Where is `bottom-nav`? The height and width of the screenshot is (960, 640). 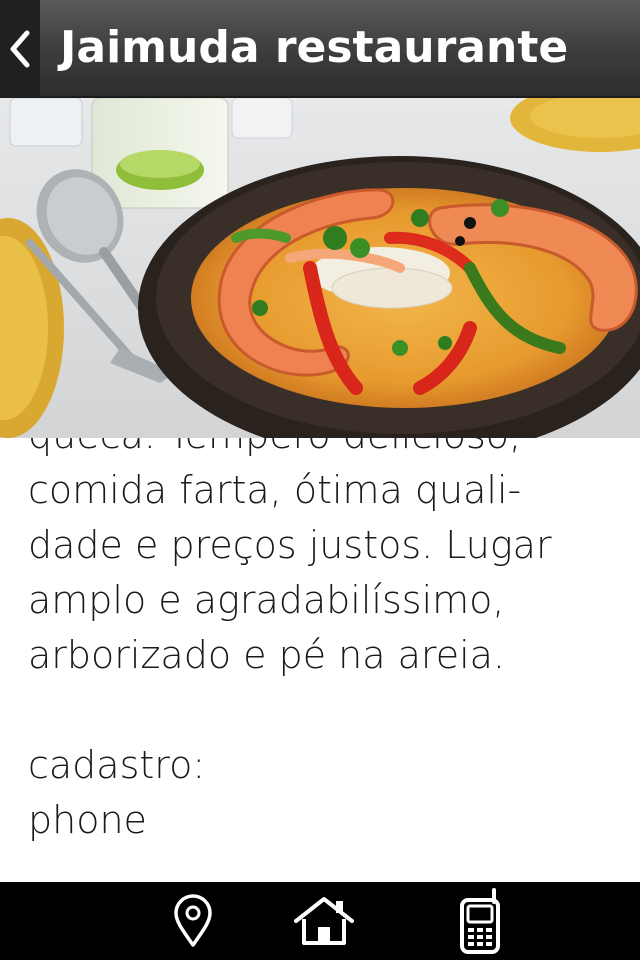 bottom-nav is located at coordinates (320, 921).